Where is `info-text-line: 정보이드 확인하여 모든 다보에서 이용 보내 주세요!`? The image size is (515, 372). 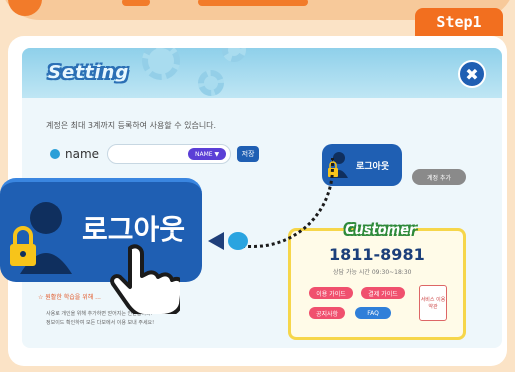 info-text-line: 정보이드 확인하여 모든 다보에서 이용 보내 주세요! is located at coordinates (100, 323).